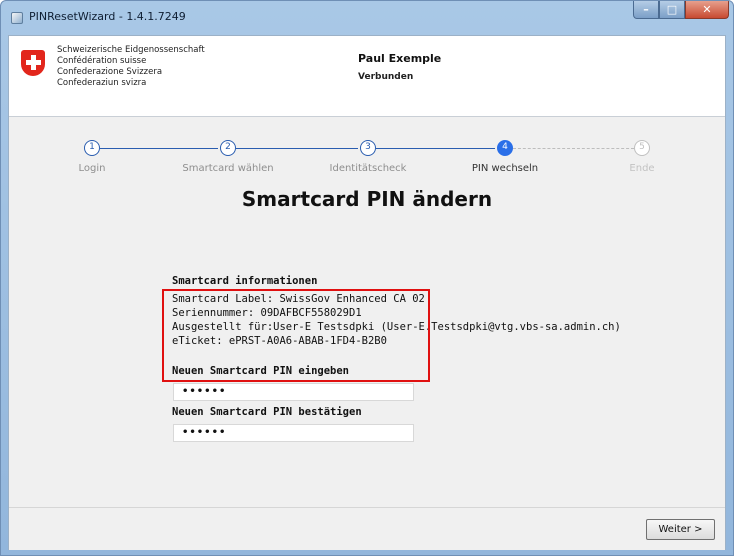  I want to click on step-connector-pending, so click(573, 148).